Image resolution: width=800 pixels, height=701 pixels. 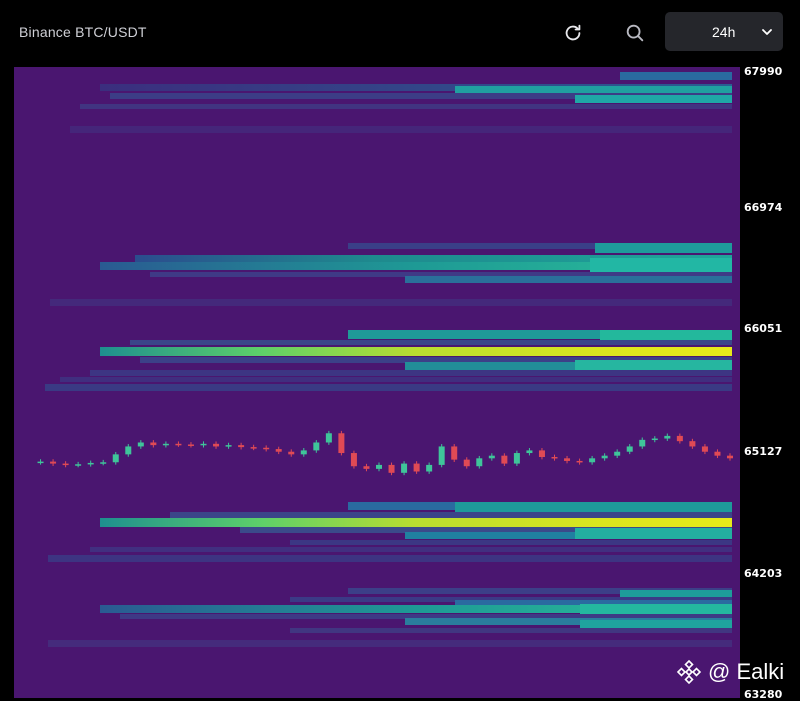 I want to click on header-bar: Binance BTC/USDT 24h, so click(x=400, y=33).